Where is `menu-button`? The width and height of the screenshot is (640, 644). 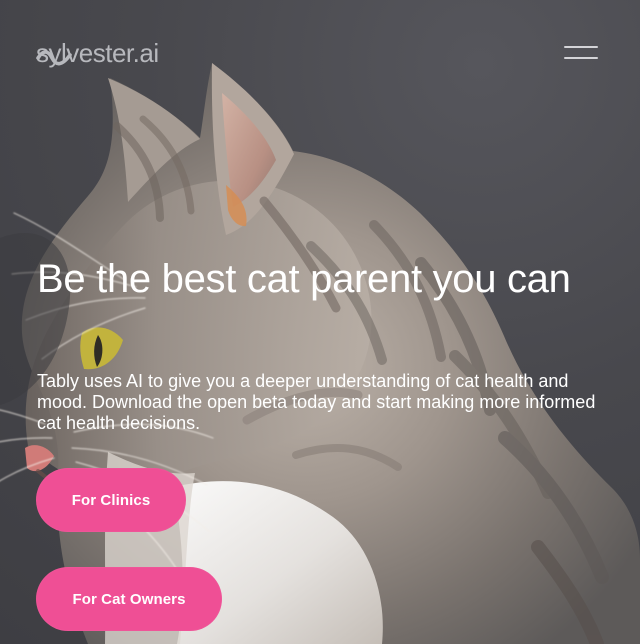 menu-button is located at coordinates (582, 54).